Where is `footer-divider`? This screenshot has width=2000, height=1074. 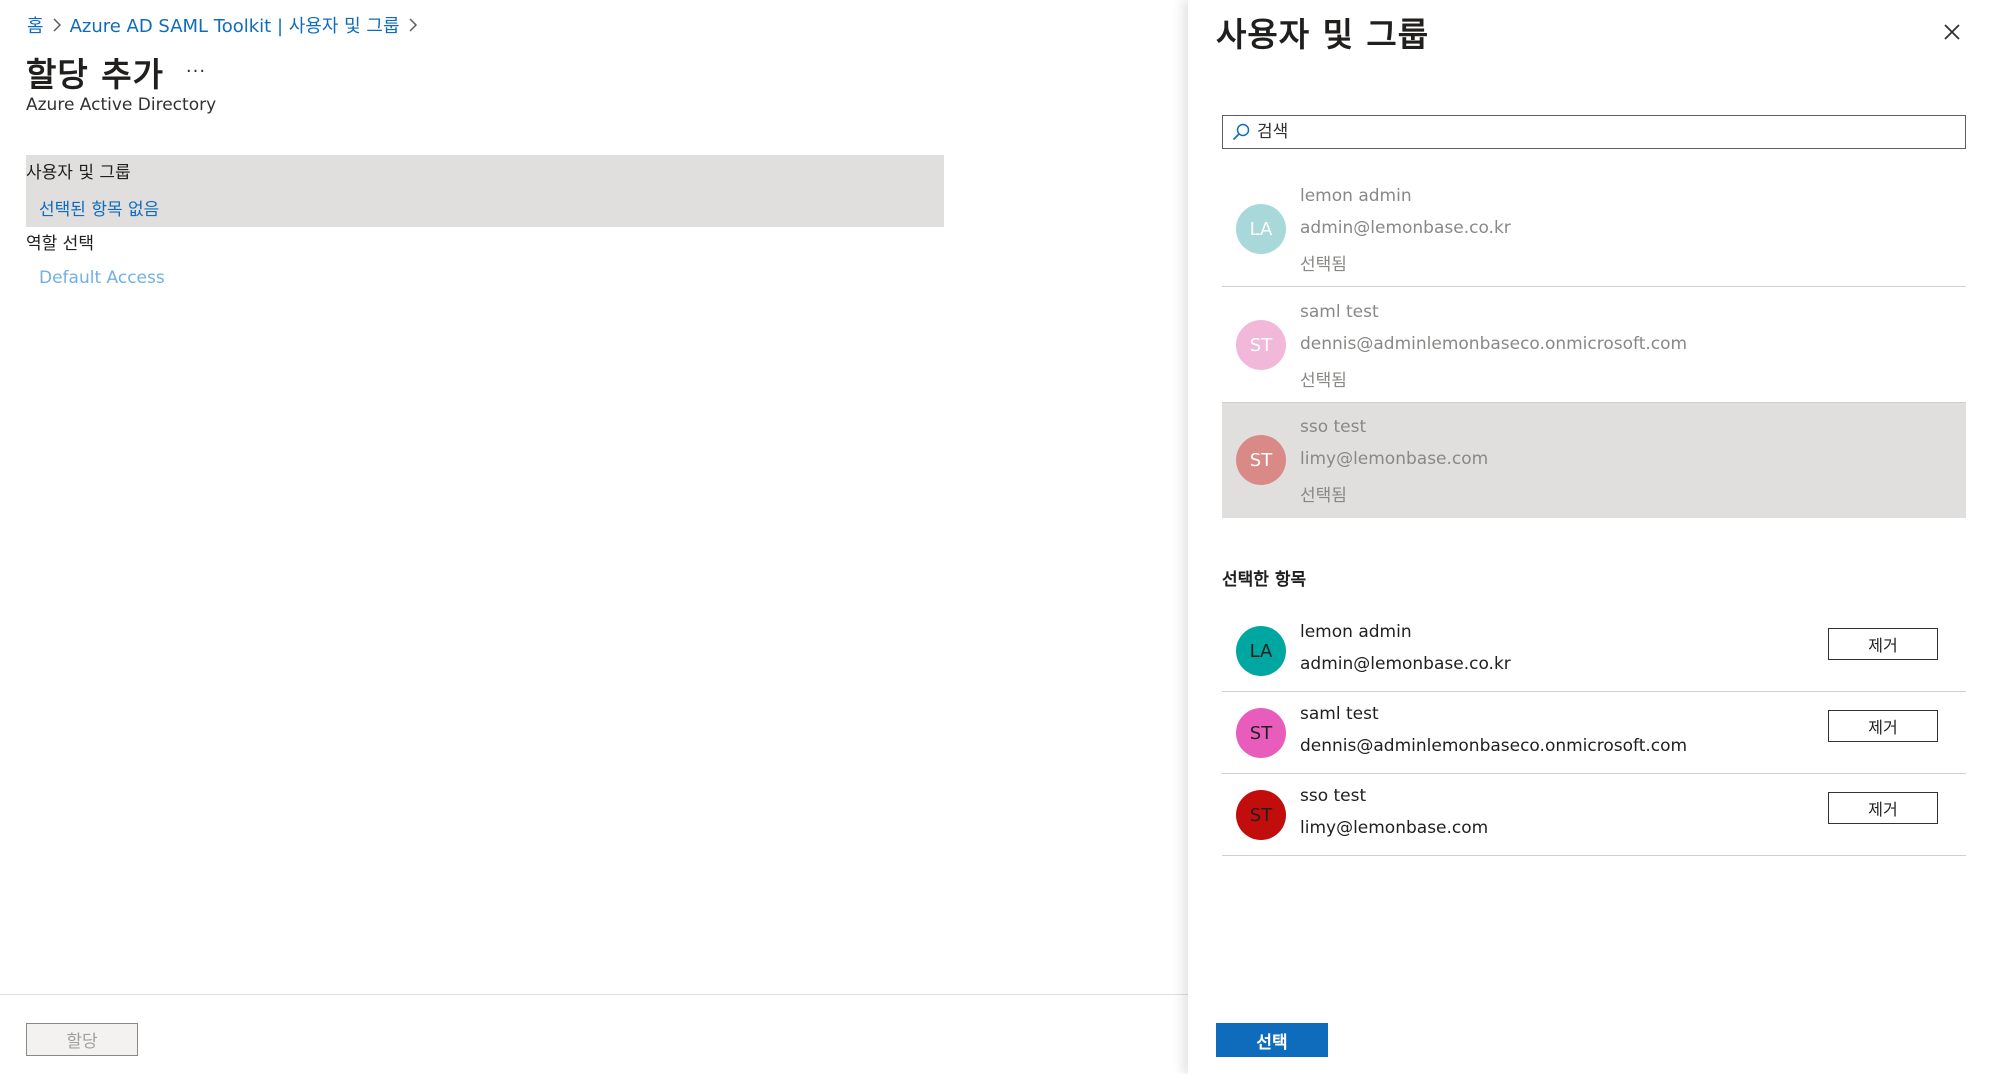
footer-divider is located at coordinates (594, 994).